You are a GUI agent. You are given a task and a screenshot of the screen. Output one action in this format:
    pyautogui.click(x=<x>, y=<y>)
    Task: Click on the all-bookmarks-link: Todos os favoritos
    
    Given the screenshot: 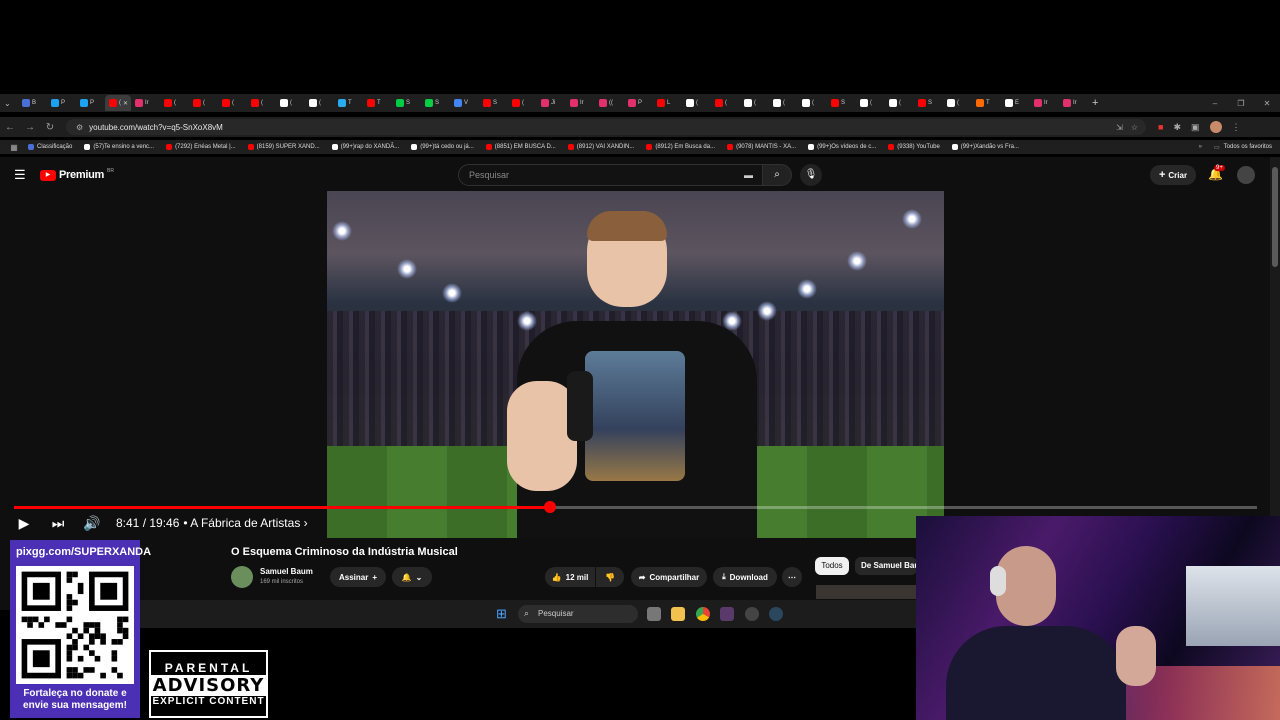 What is the action you would take?
    pyautogui.click(x=1248, y=147)
    